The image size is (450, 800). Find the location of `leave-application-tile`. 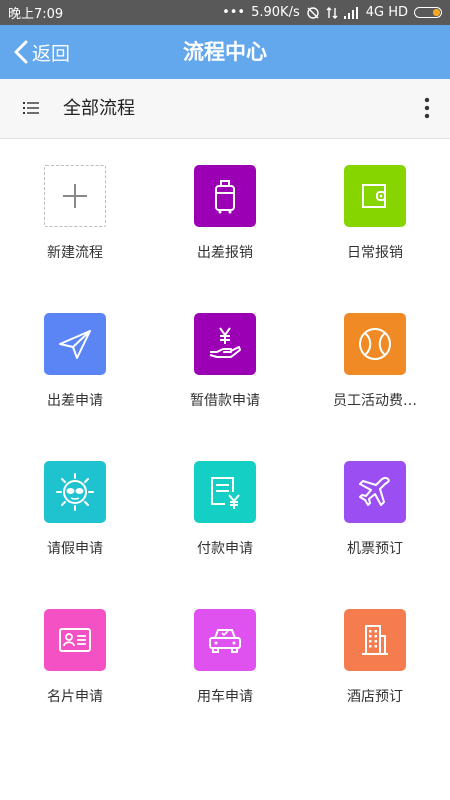

leave-application-tile is located at coordinates (75, 492).